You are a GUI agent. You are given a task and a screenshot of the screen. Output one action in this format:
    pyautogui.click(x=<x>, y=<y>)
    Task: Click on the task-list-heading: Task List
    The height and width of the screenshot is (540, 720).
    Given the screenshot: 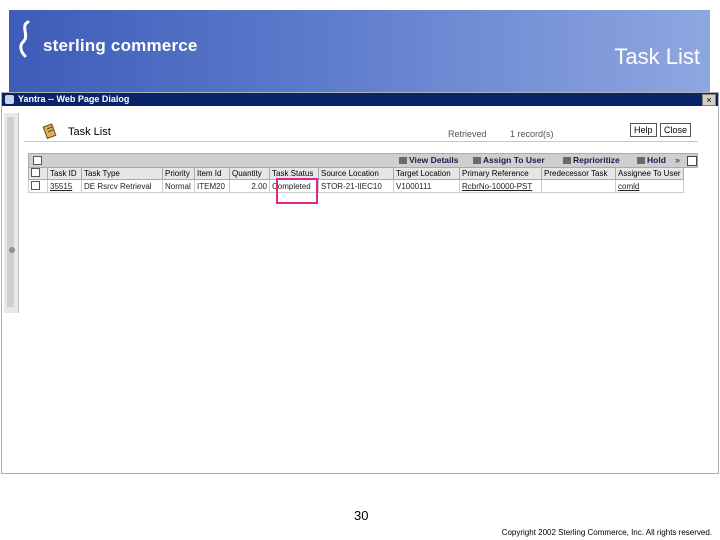 What is the action you would take?
    pyautogui.click(x=89, y=132)
    